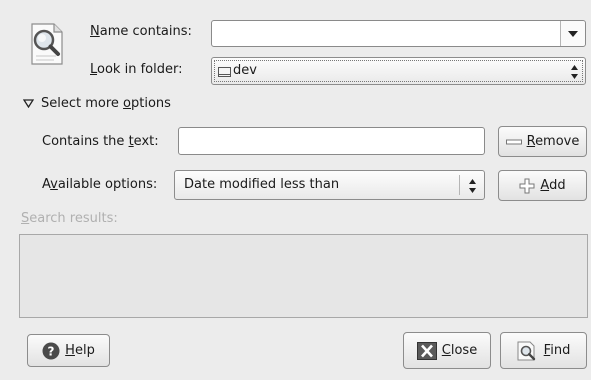 The width and height of the screenshot is (591, 380). I want to click on more-options-label: Select more options, so click(106, 103).